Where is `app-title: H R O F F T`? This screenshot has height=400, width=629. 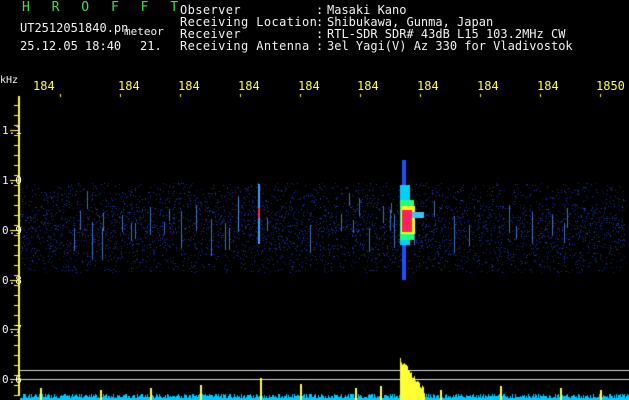 app-title: H R O F F T is located at coordinates (104, 7).